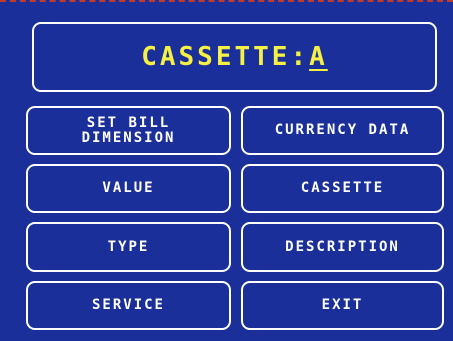 This screenshot has width=453, height=341. What do you see at coordinates (342, 305) in the screenshot?
I see `exit-button: EXIT` at bounding box center [342, 305].